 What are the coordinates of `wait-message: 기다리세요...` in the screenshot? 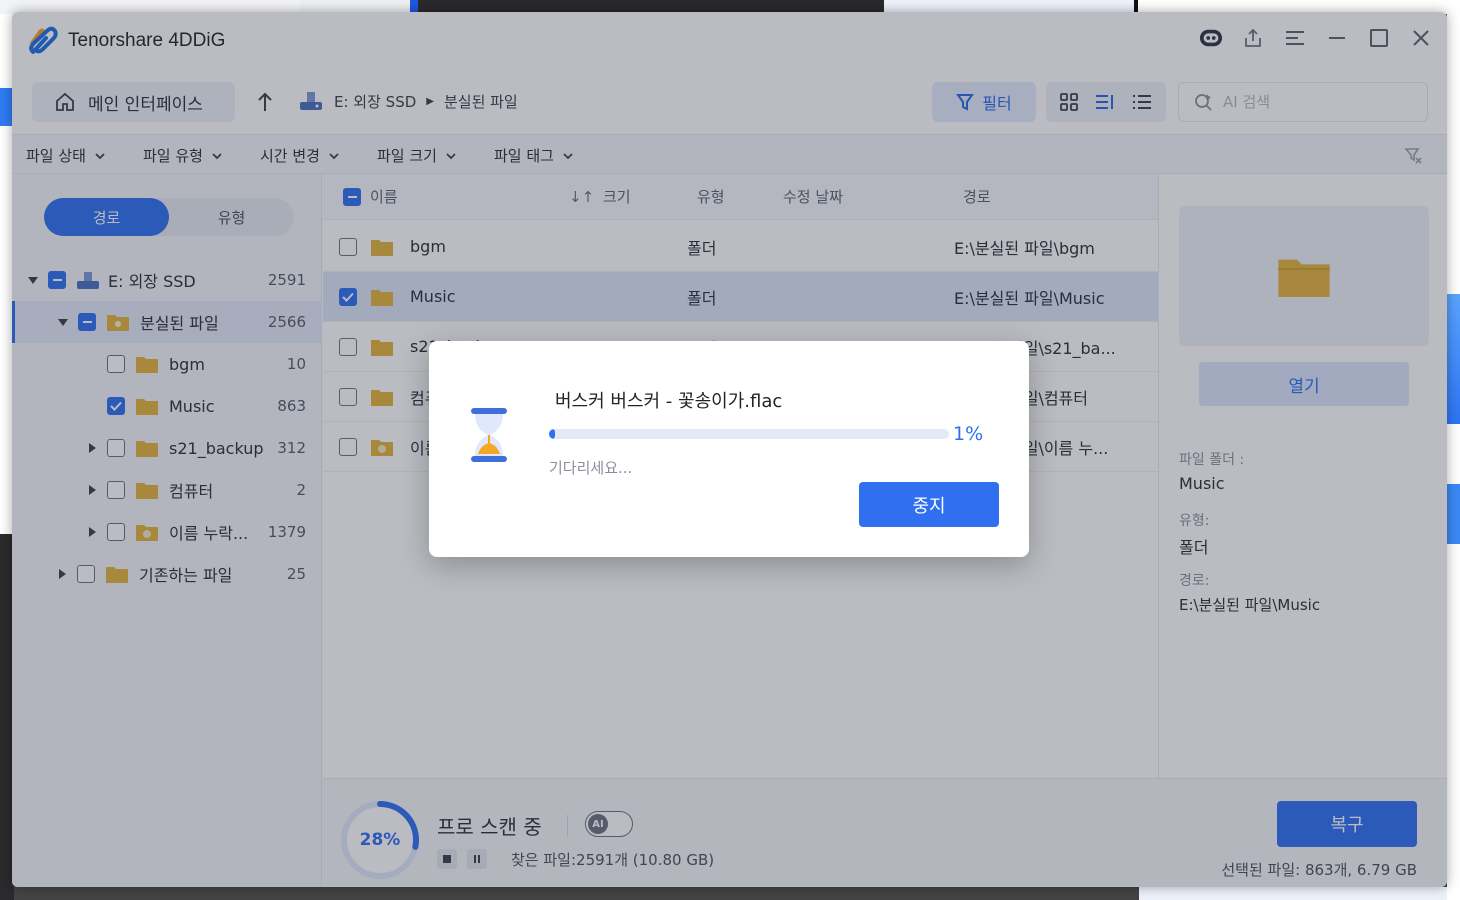 It's located at (591, 468).